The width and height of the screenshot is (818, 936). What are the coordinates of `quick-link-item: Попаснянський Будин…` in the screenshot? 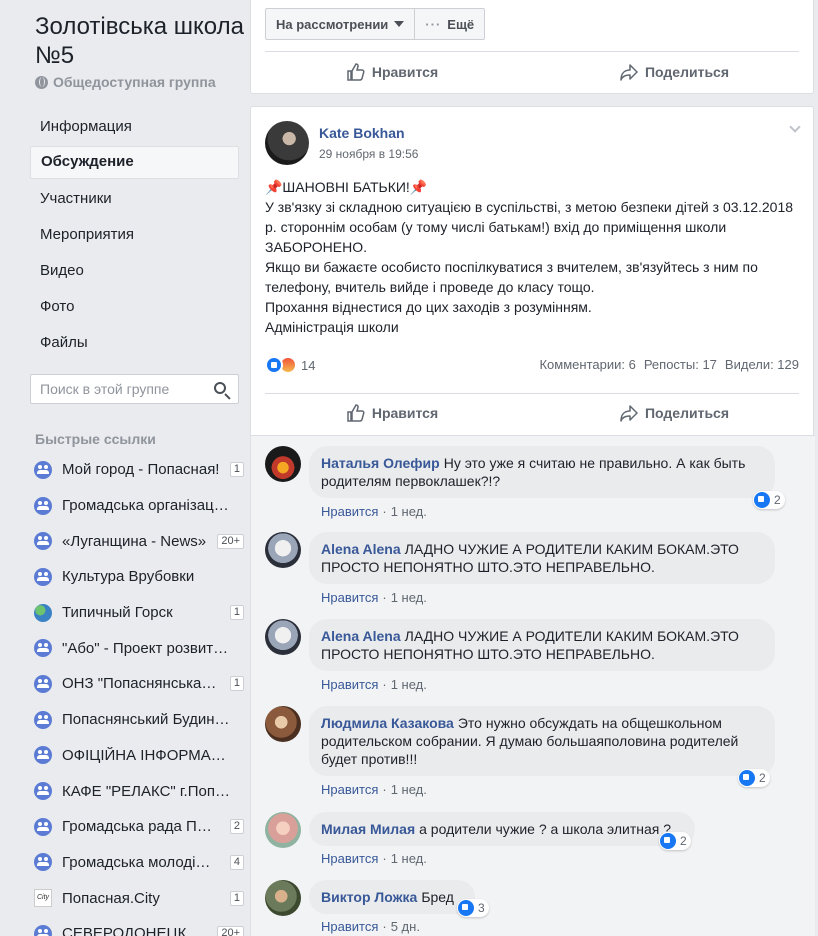 It's located at (139, 720).